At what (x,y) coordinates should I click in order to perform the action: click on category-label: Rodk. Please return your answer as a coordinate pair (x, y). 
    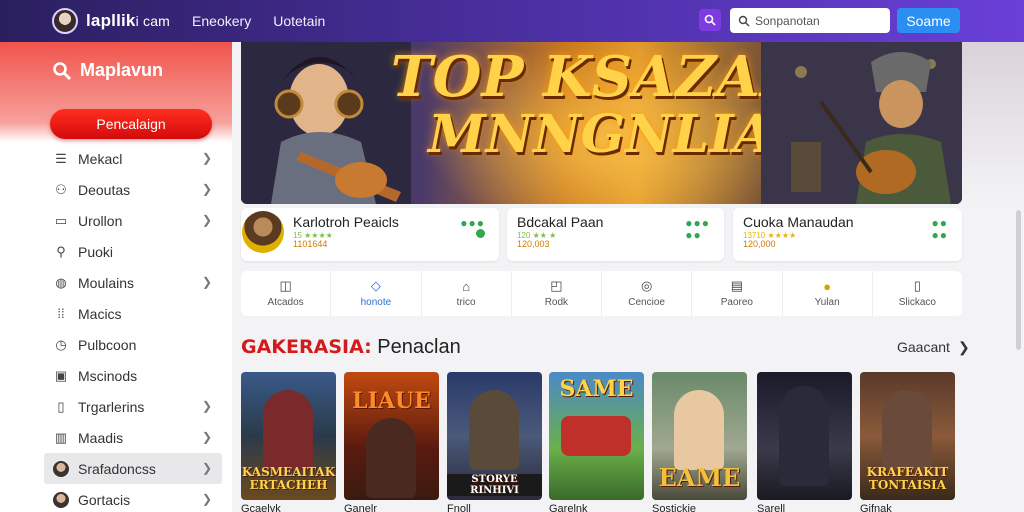
    Looking at the image, I should click on (556, 302).